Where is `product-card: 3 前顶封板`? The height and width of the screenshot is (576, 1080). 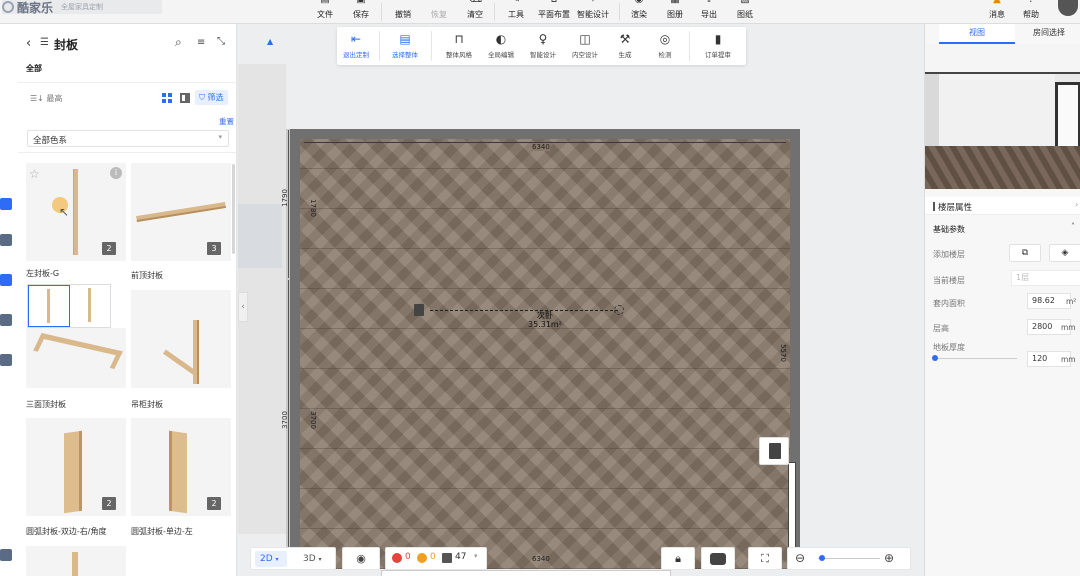 product-card: 3 前顶封板 is located at coordinates (181, 223).